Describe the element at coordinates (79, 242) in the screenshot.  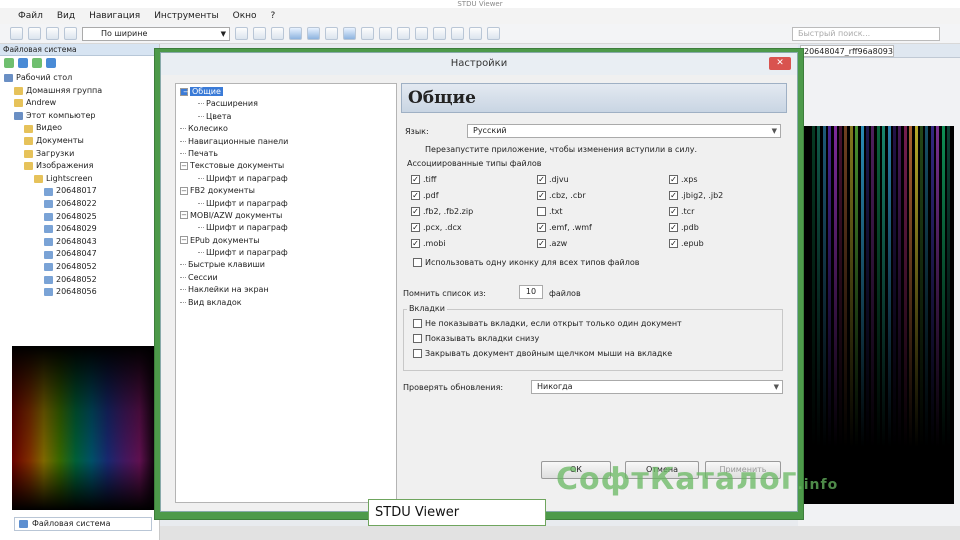
I see `tree-item: 20648043` at that location.